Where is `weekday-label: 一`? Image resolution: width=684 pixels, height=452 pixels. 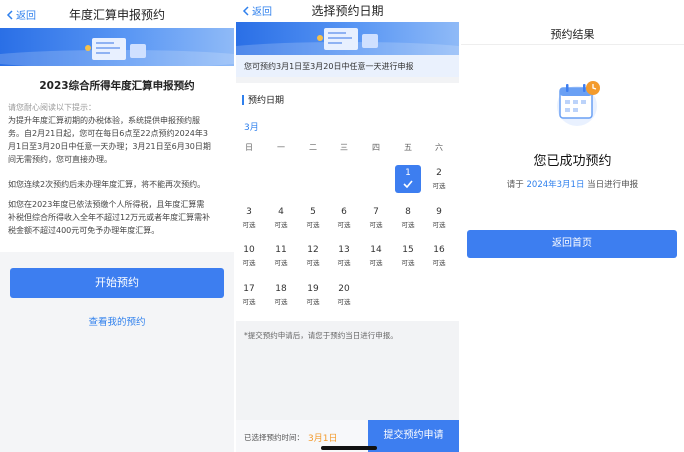 weekday-label: 一 is located at coordinates (281, 147).